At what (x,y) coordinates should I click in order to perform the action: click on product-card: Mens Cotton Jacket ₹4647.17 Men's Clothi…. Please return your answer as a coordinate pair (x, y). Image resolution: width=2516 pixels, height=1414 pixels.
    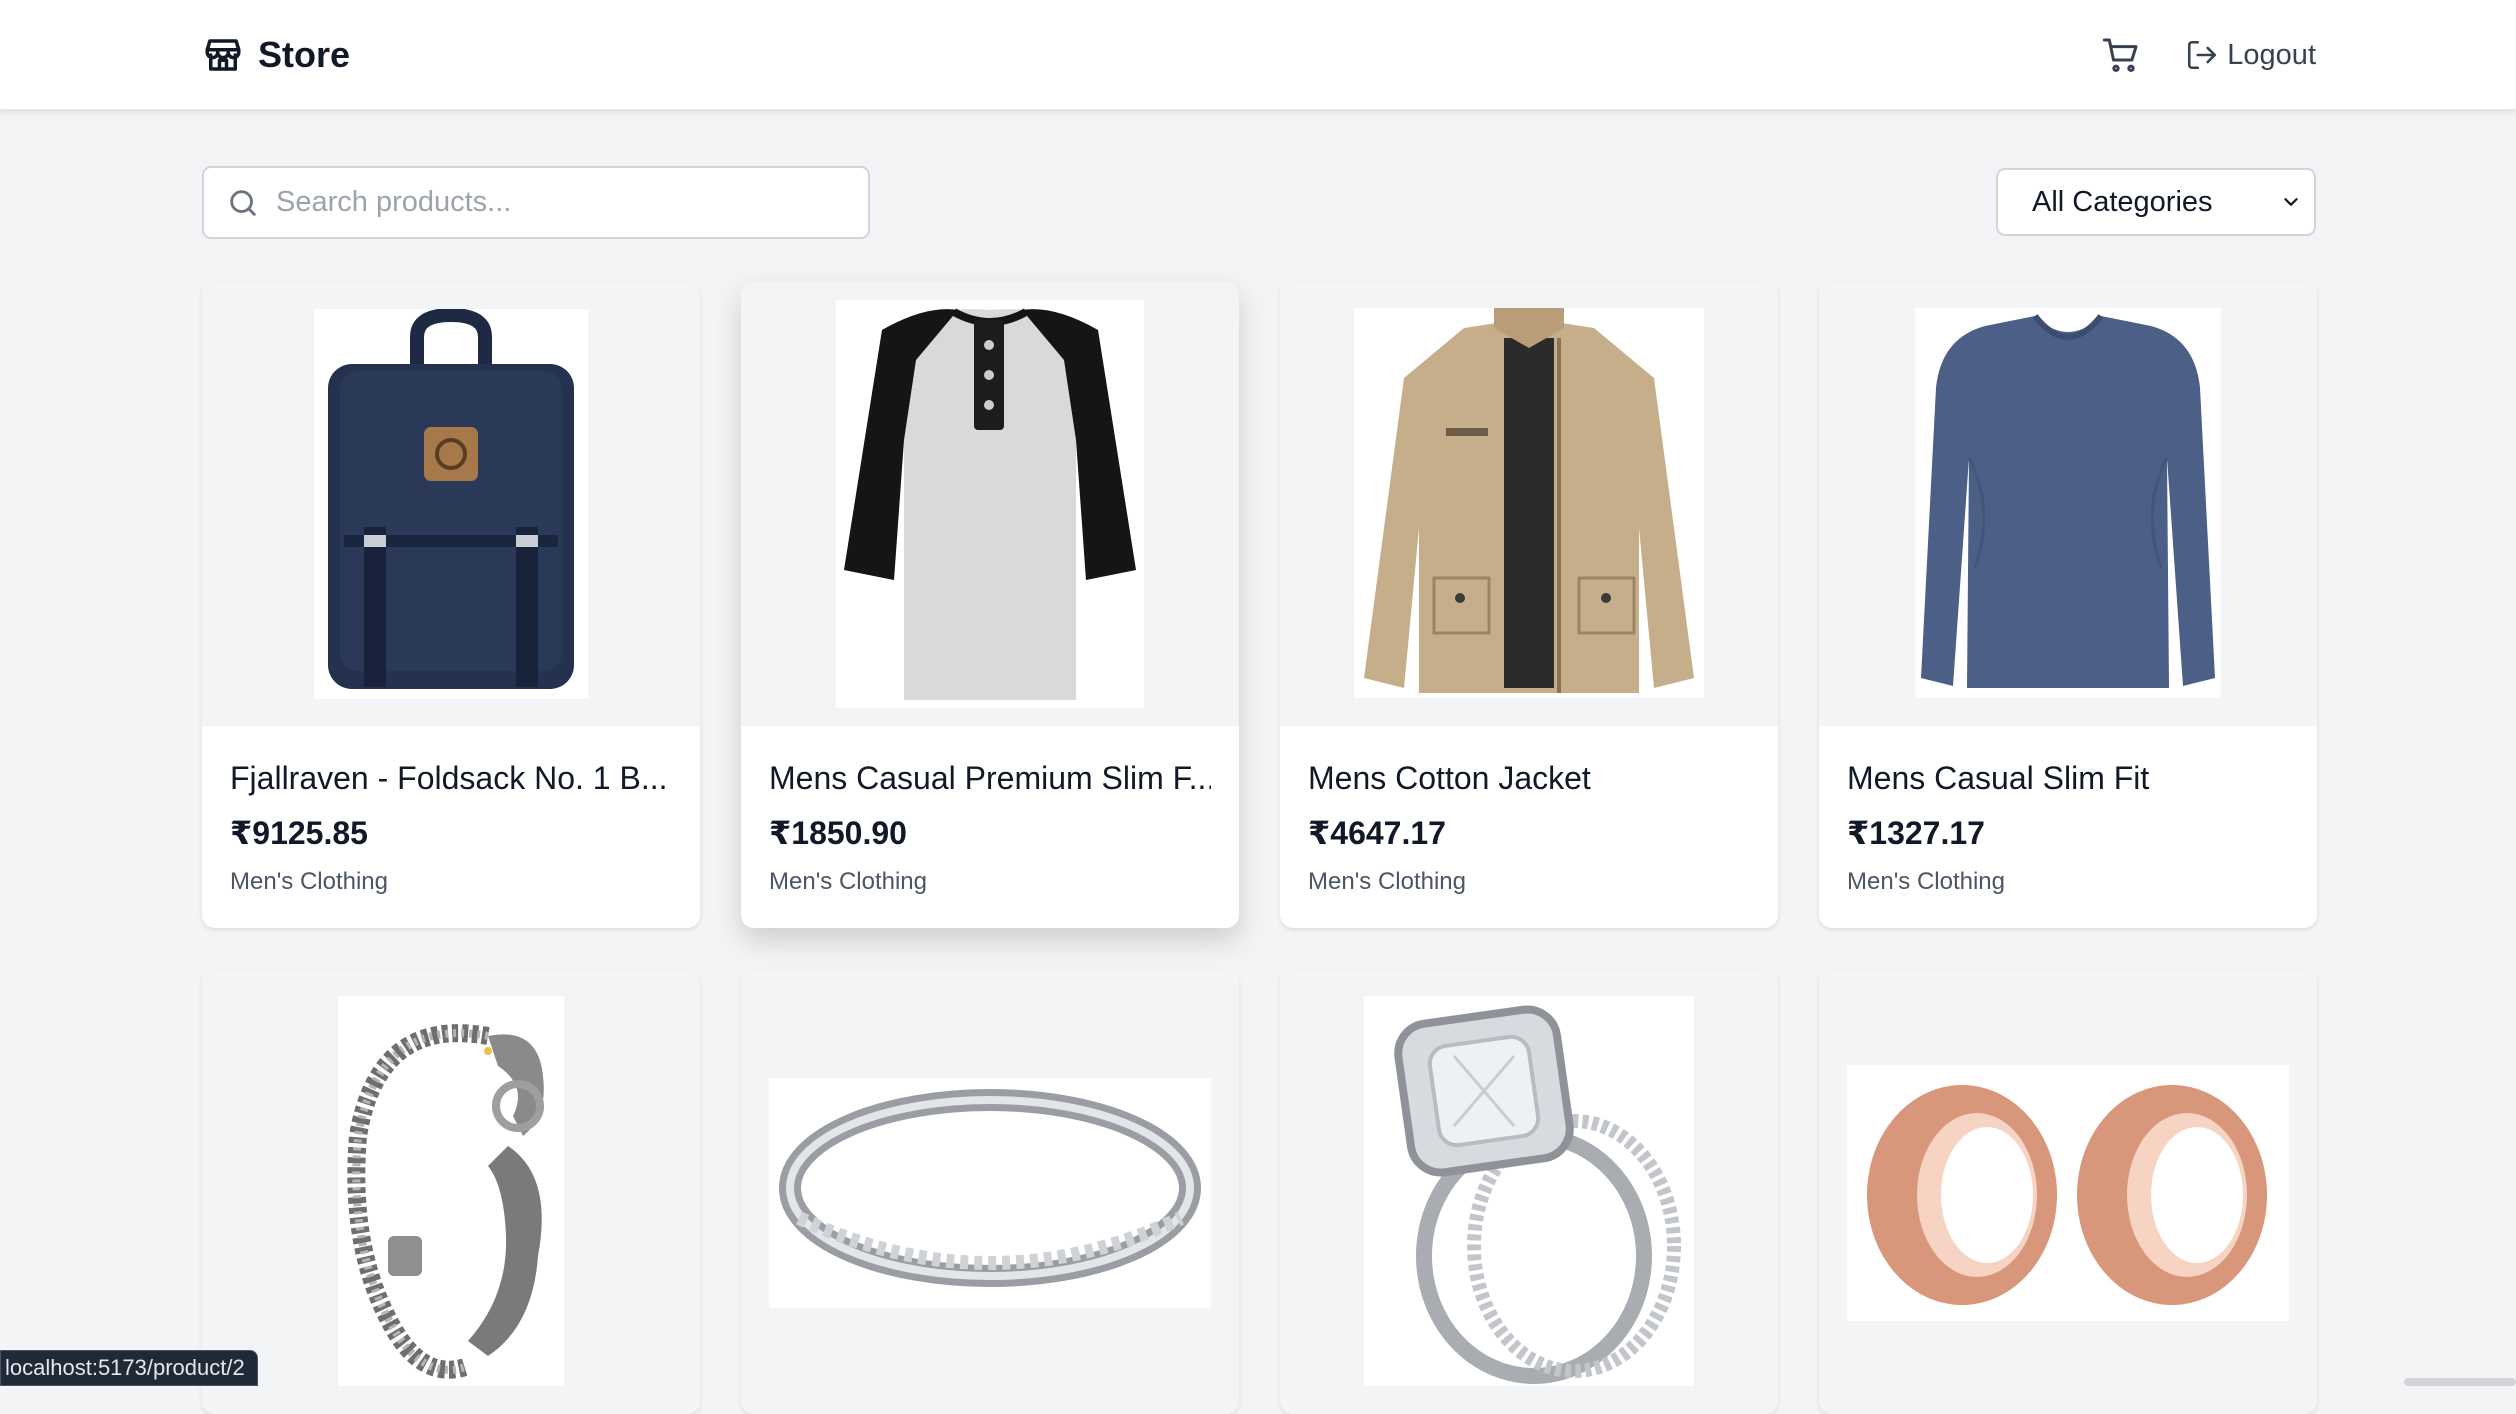
    Looking at the image, I should click on (1529, 605).